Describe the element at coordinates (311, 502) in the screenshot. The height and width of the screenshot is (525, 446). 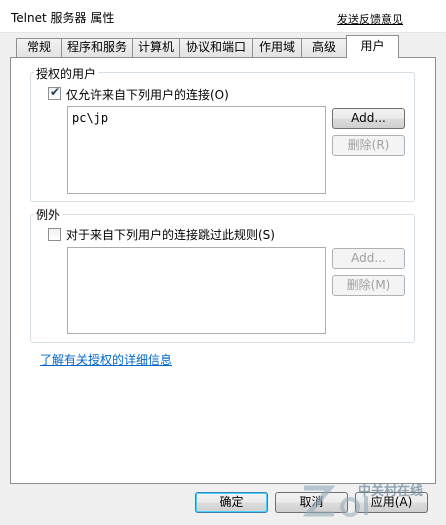
I see `cancel-button: 取消` at that location.